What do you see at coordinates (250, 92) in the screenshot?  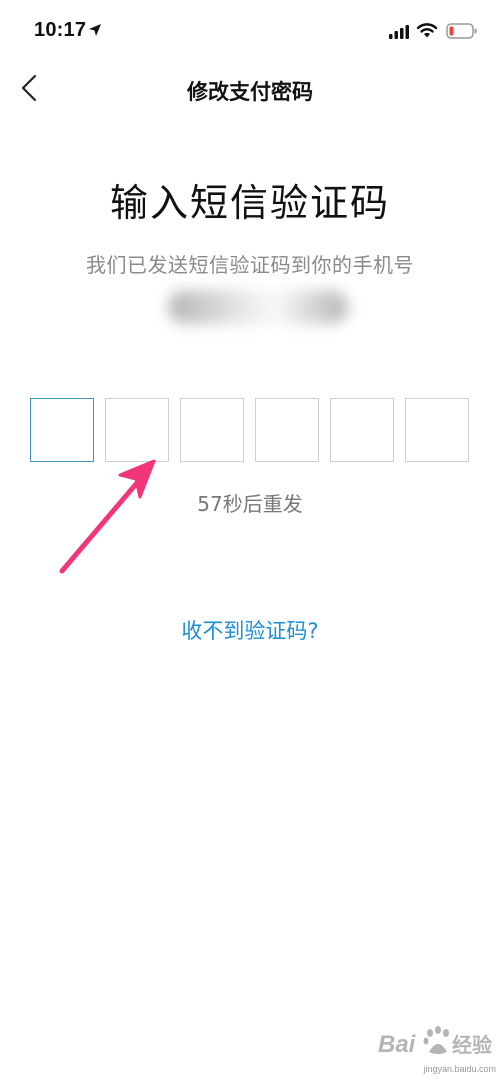 I see `nav-title: 修改支付密码` at bounding box center [250, 92].